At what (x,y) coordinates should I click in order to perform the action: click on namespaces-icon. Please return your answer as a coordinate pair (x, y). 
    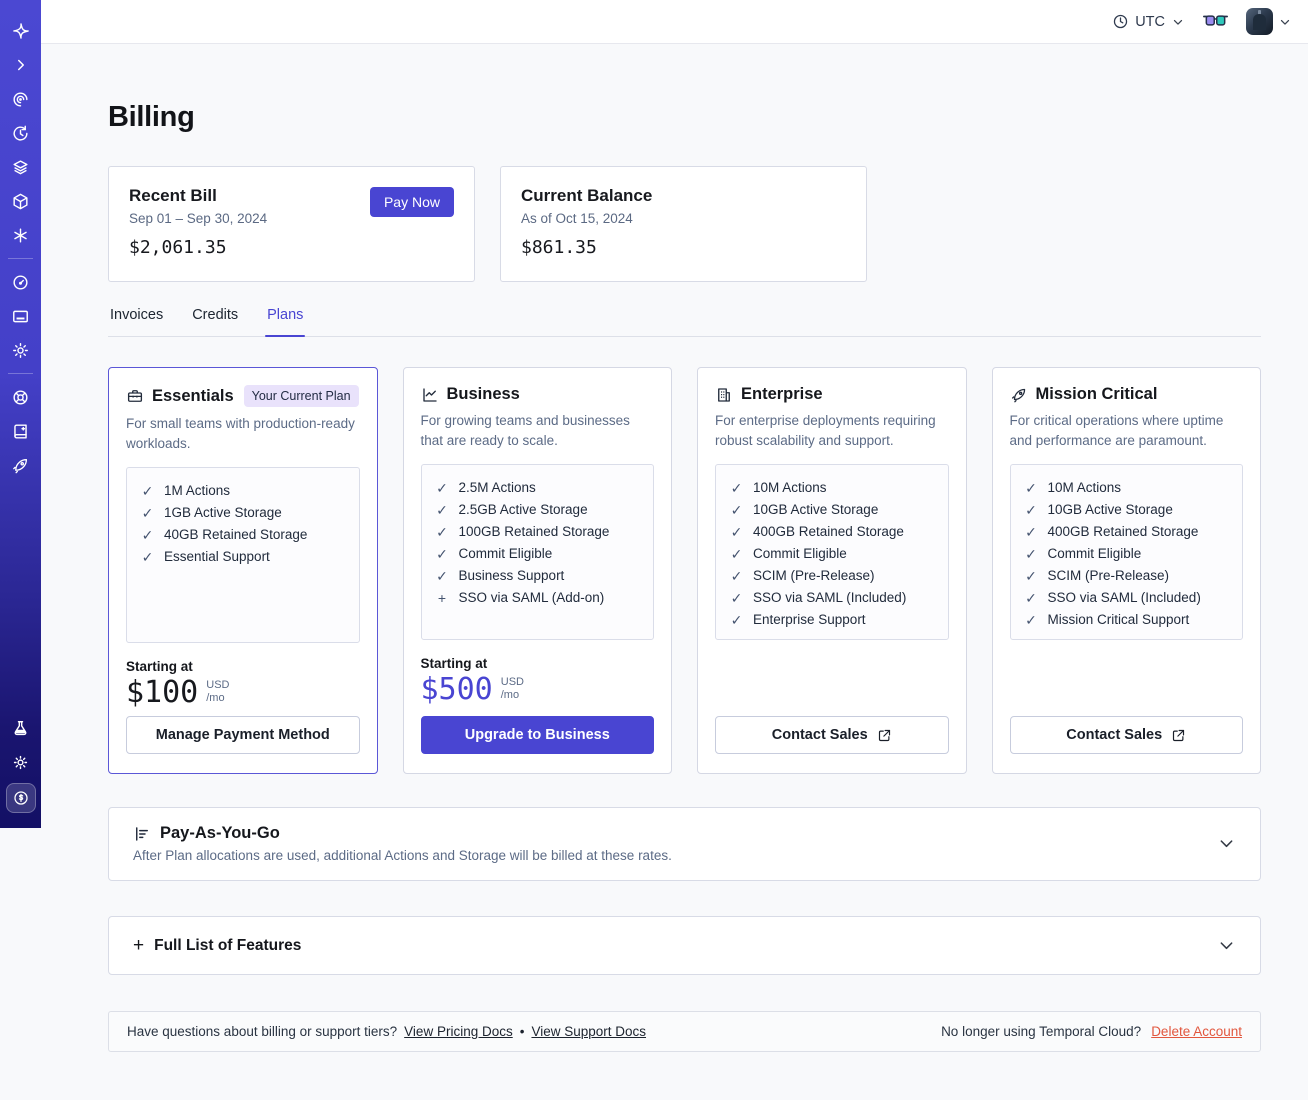
    Looking at the image, I should click on (21, 99).